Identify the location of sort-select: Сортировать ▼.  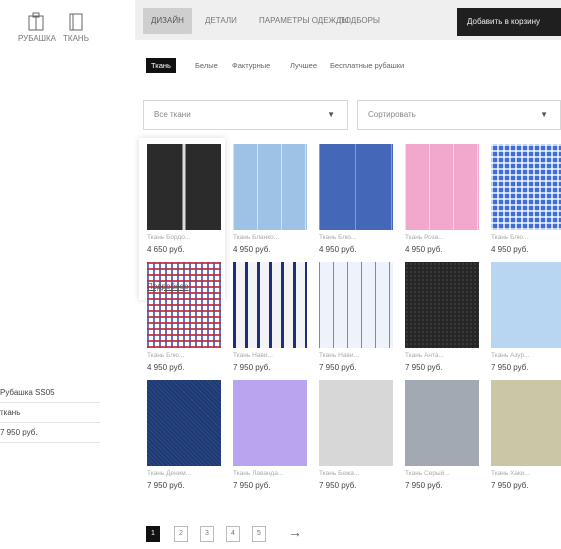
(459, 115).